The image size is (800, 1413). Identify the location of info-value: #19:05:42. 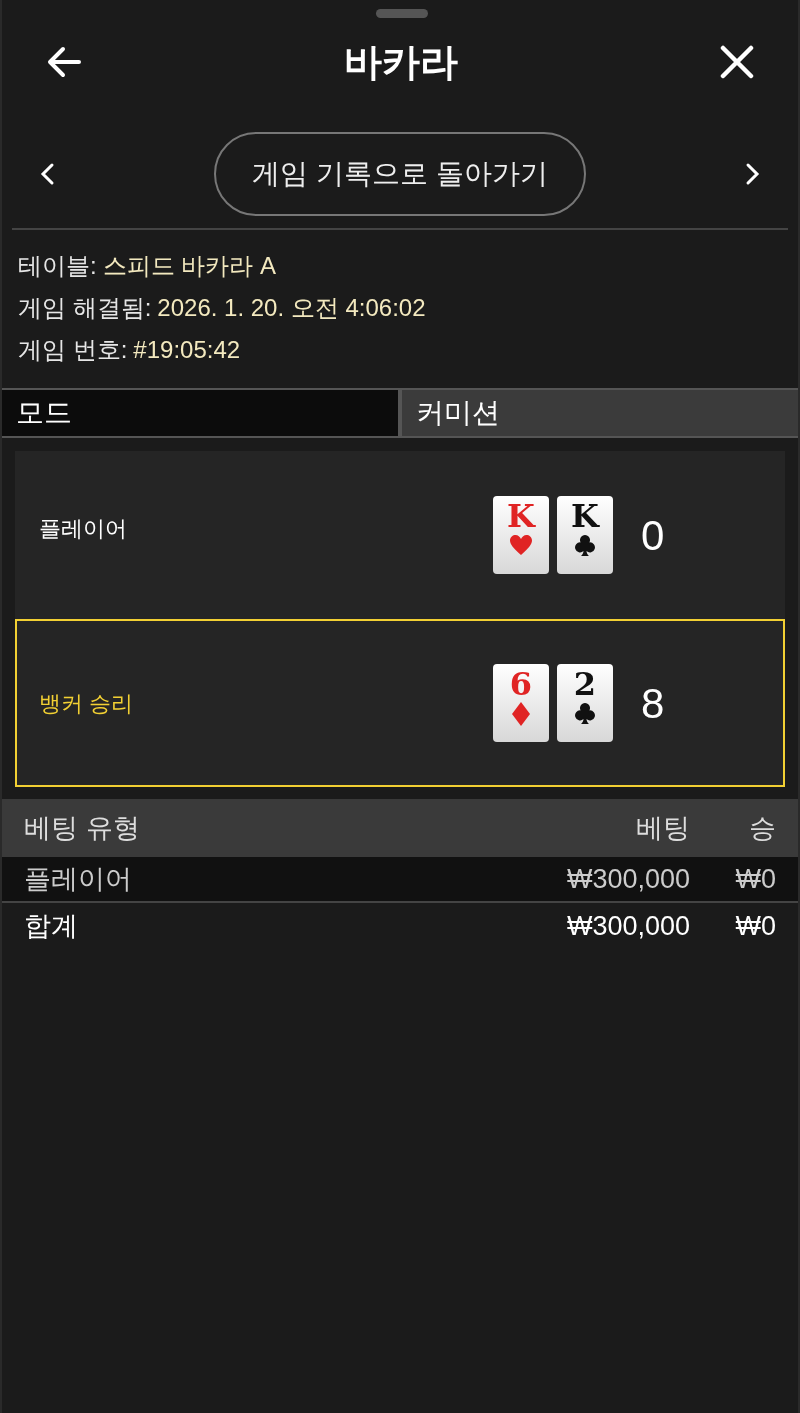
(187, 350).